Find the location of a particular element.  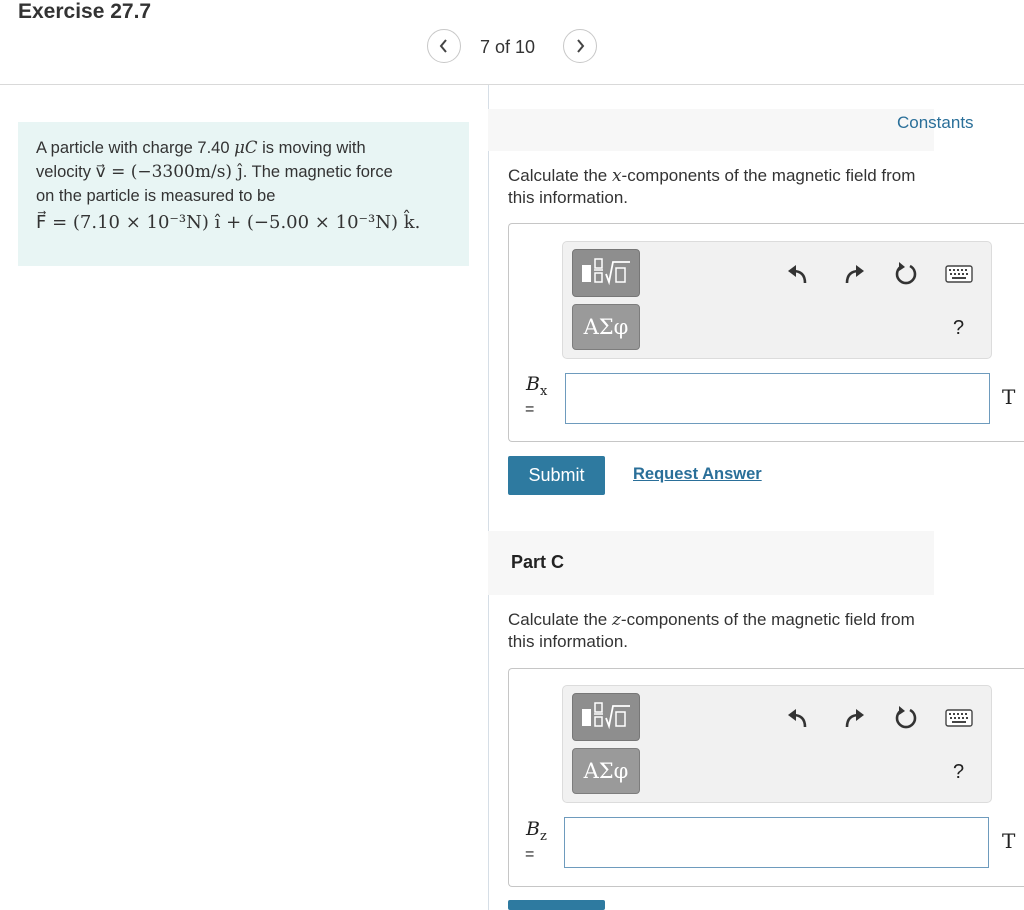

submit-button: Submit is located at coordinates (556, 475).